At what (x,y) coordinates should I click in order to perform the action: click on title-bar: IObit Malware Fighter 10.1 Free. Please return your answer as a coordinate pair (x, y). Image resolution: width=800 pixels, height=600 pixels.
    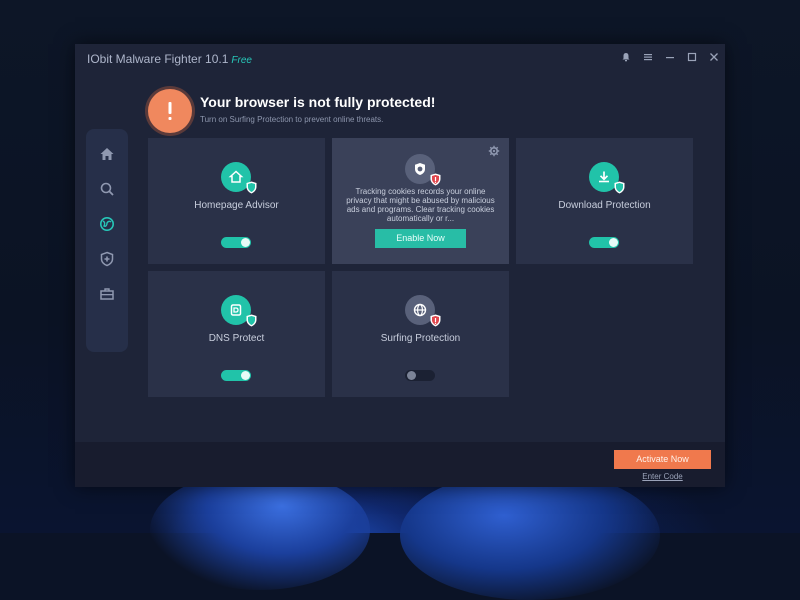
    Looking at the image, I should click on (400, 59).